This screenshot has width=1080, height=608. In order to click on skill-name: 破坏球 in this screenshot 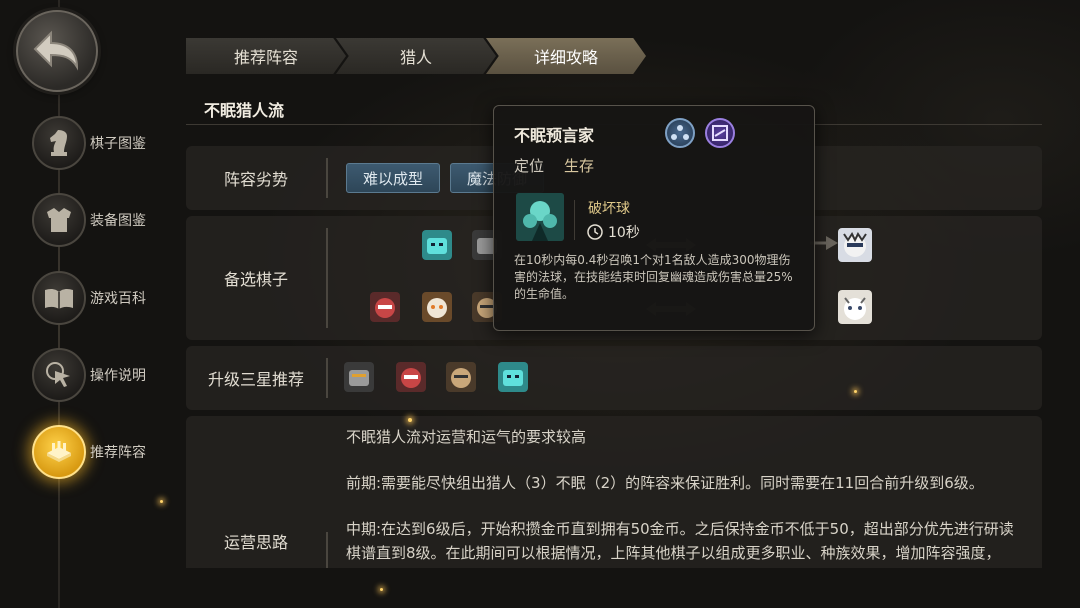, I will do `click(609, 209)`.